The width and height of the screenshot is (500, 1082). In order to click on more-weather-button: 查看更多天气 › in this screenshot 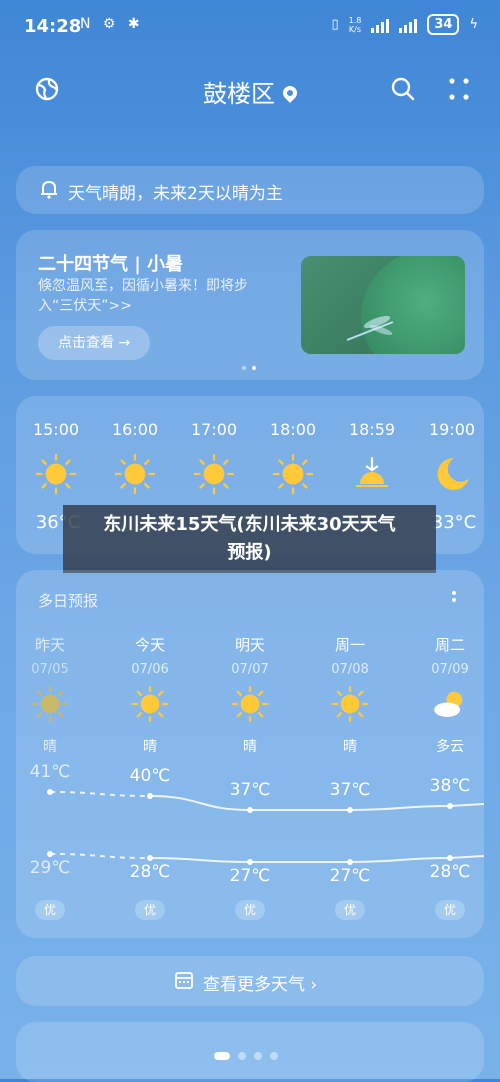, I will do `click(250, 981)`.